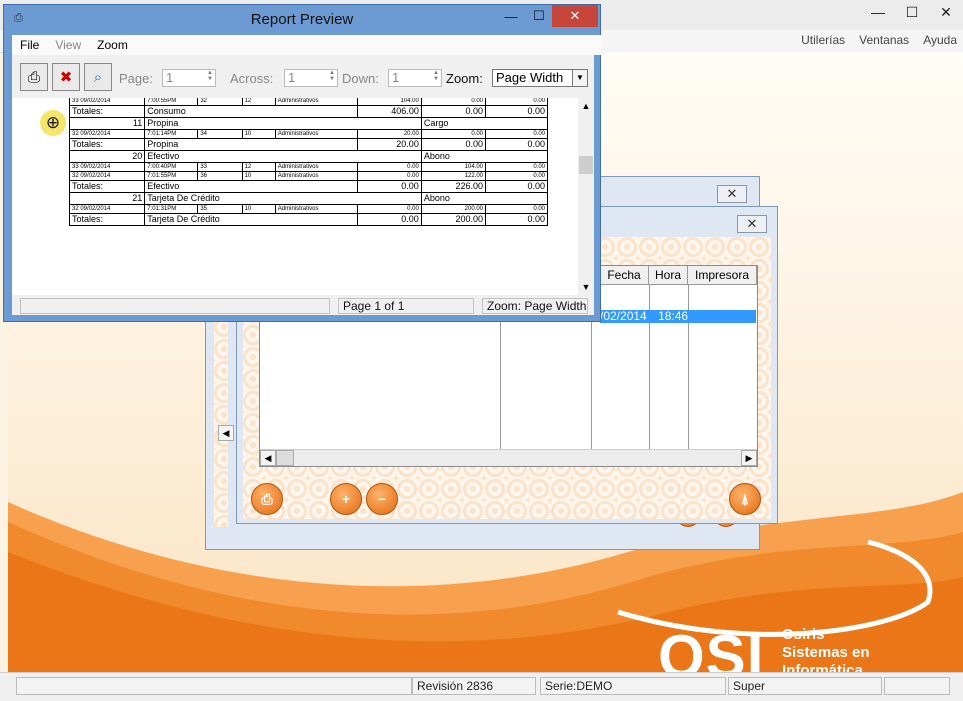 This screenshot has width=963, height=701. Describe the element at coordinates (711, 647) in the screenshot. I see `osi-logo-text: OSI` at that location.